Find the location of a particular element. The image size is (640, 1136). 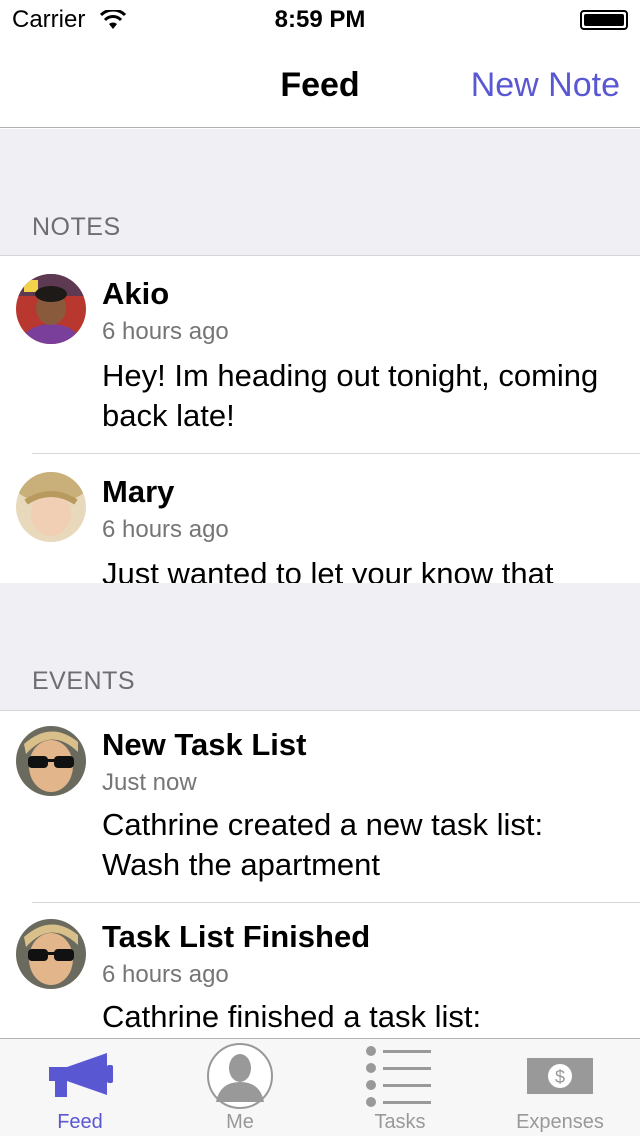

event-title: Task List Finished is located at coordinates (236, 936).